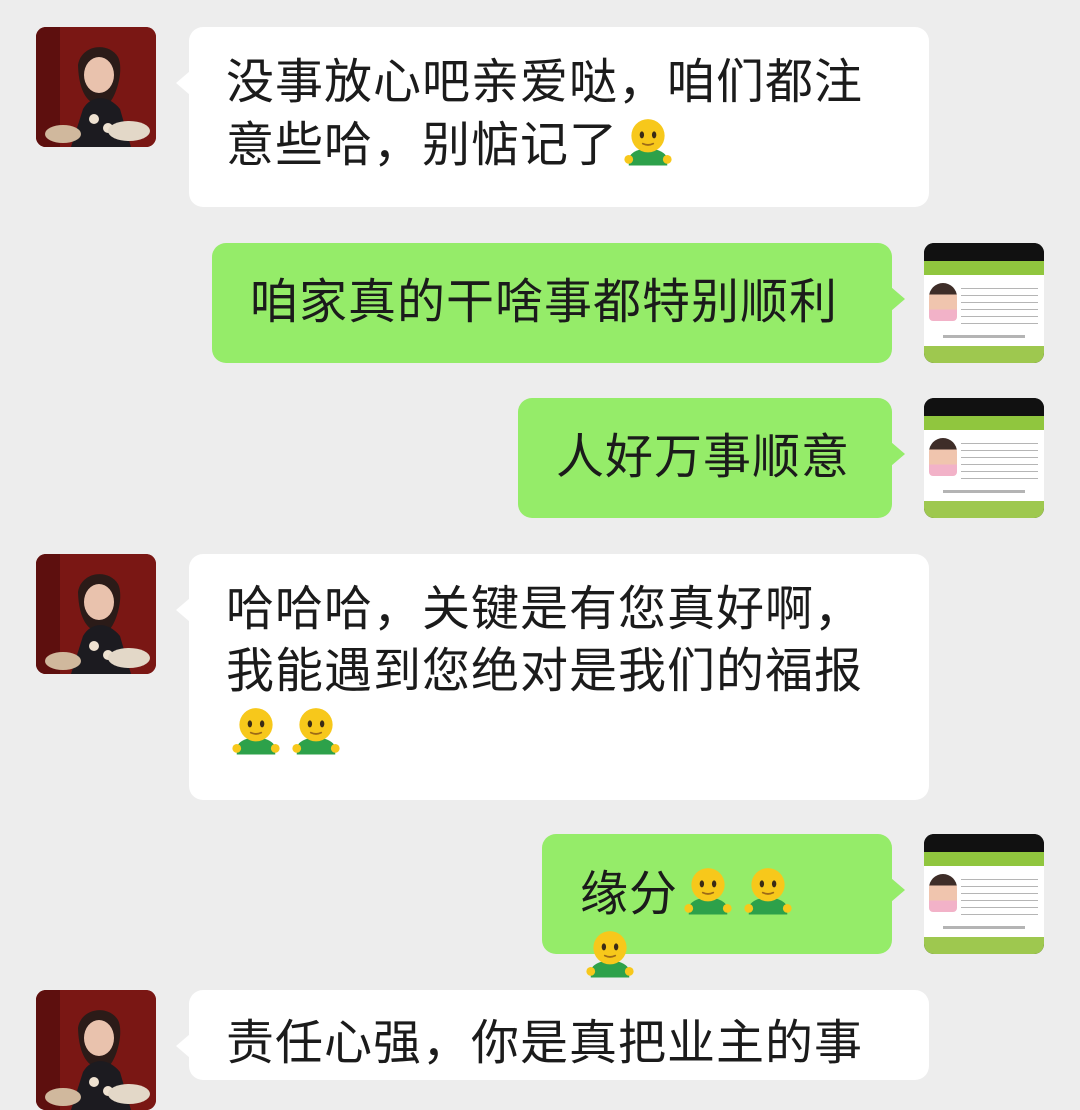 This screenshot has height=1110, width=1080. What do you see at coordinates (545, 671) in the screenshot?
I see `message-line: 我能遇到您绝对是我们的福报` at bounding box center [545, 671].